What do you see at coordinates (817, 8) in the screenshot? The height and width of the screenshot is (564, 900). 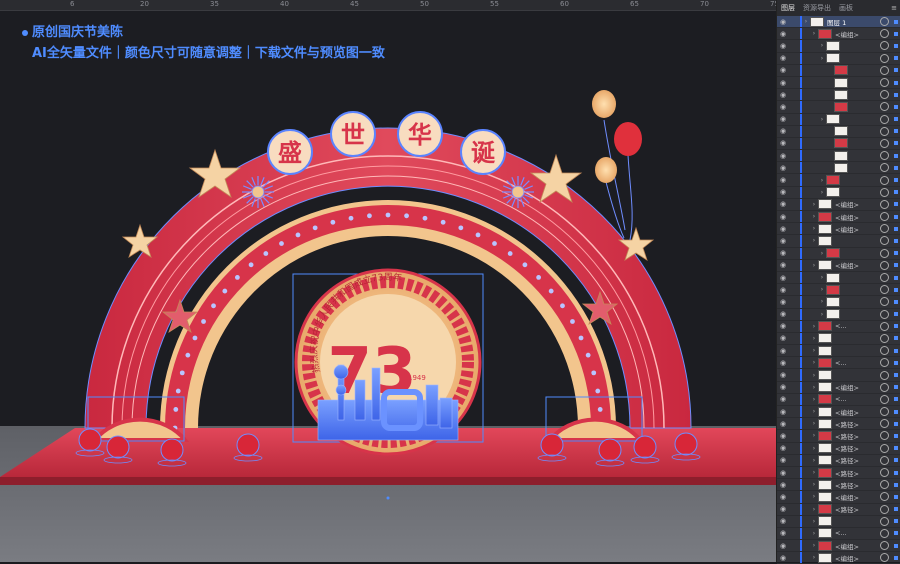 I see `panel-tab: 资源导出` at bounding box center [817, 8].